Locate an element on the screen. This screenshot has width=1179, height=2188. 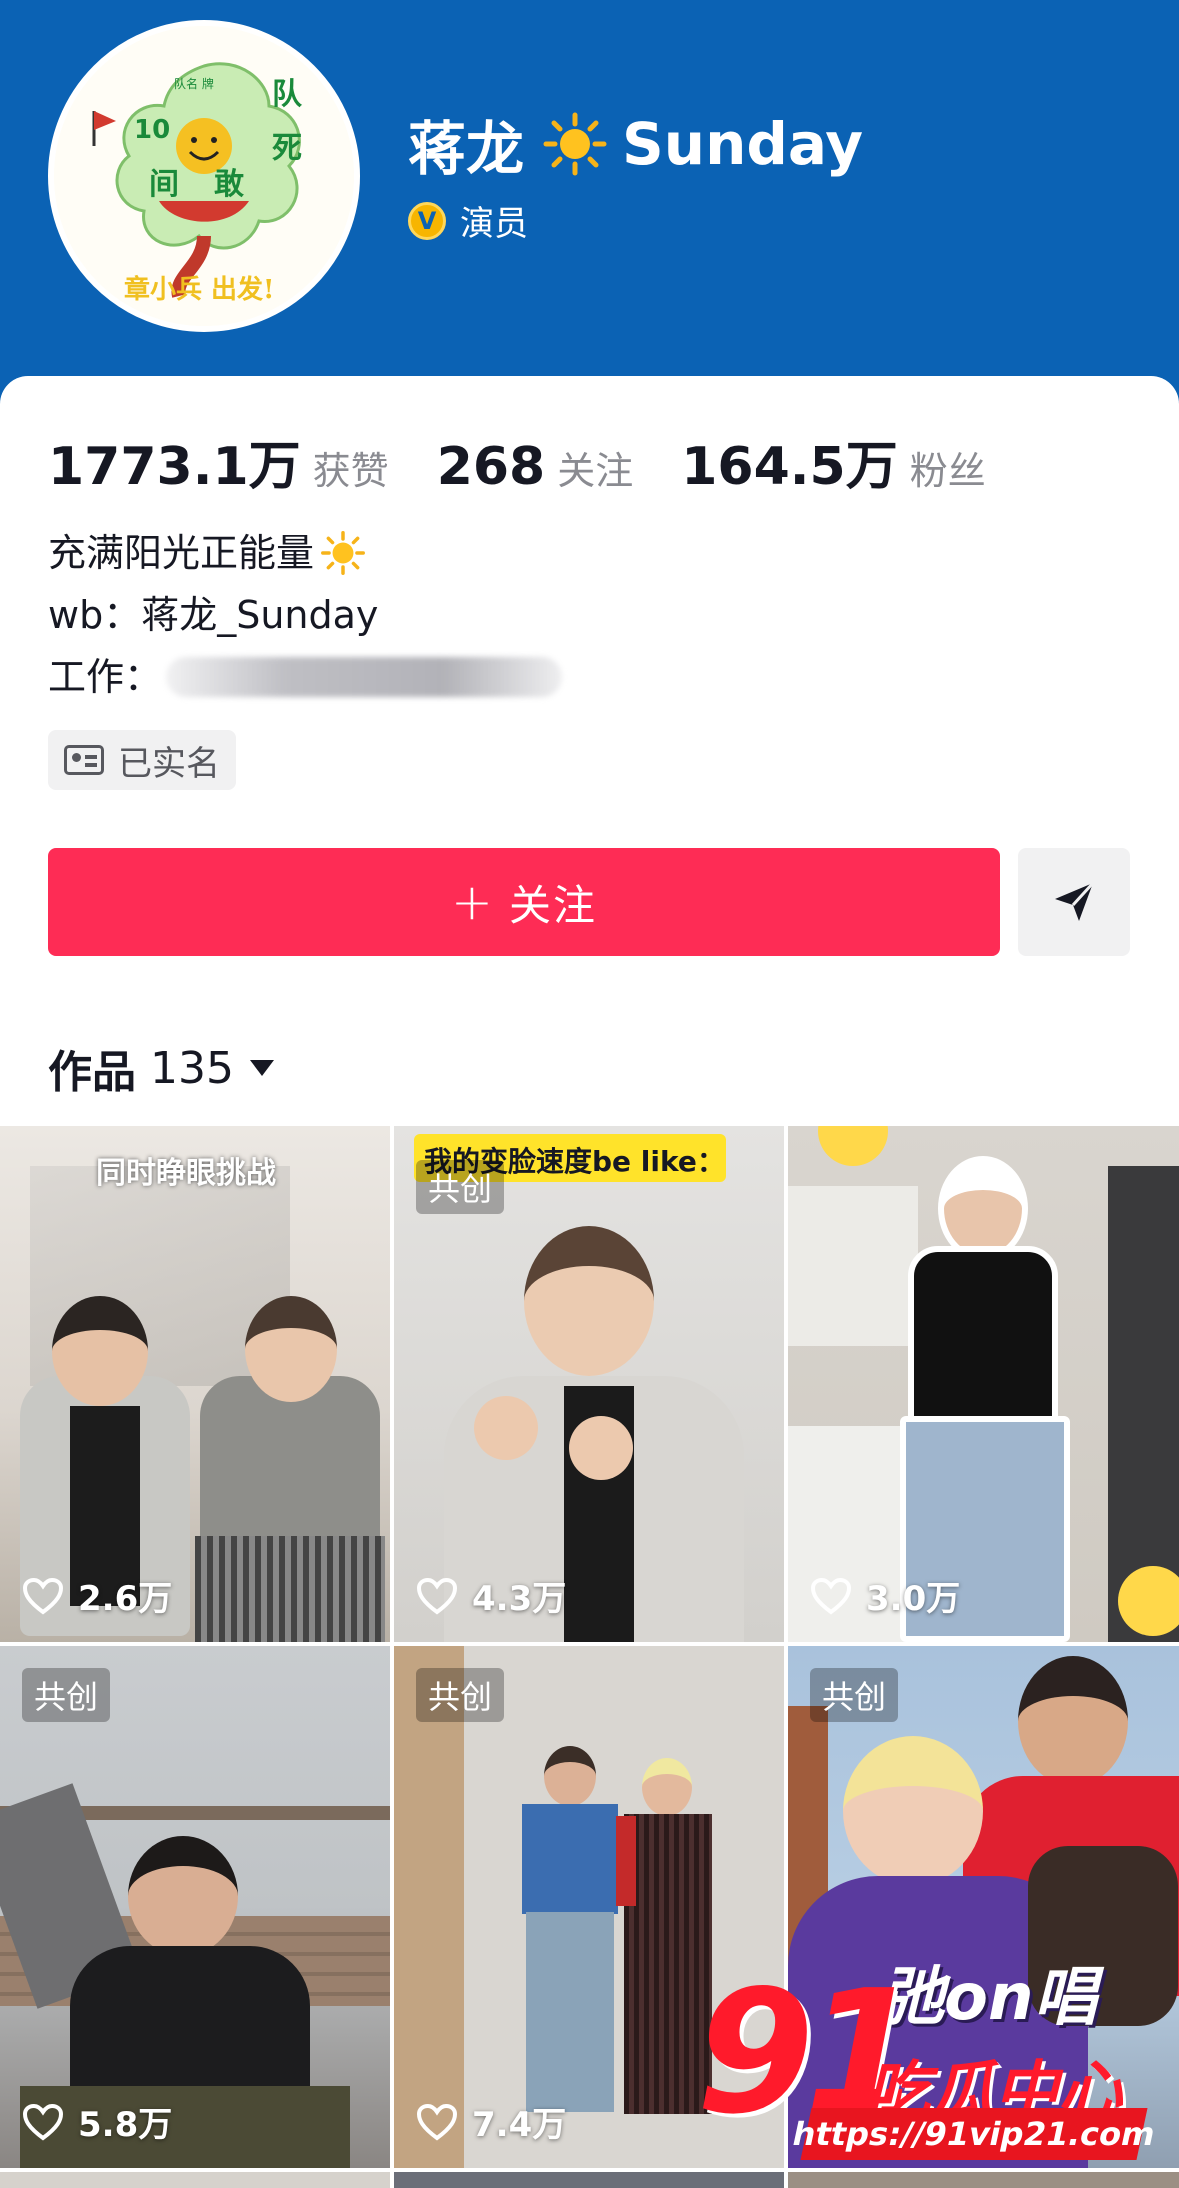
like-count: 2.6万 is located at coordinates (97, 1595).